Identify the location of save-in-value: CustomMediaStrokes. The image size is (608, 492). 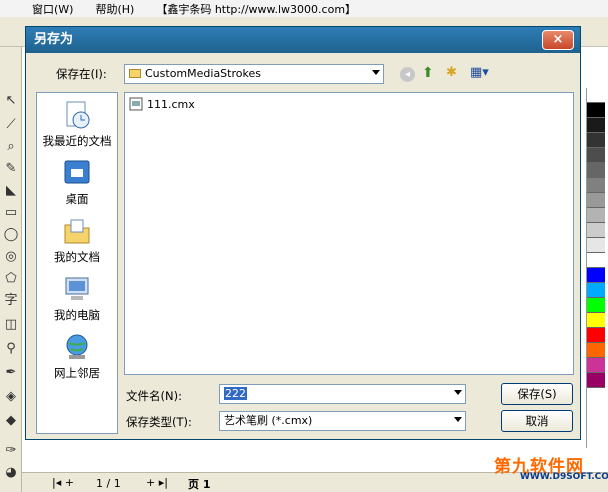
(203, 73).